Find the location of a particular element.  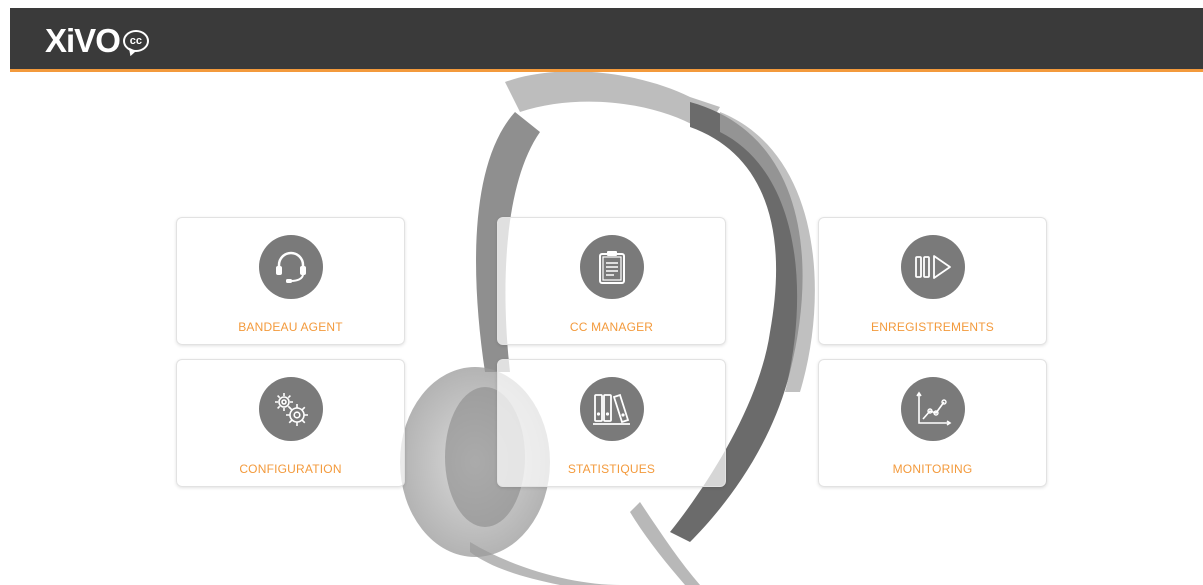

logo-badge-text: cc is located at coordinates (135, 41).